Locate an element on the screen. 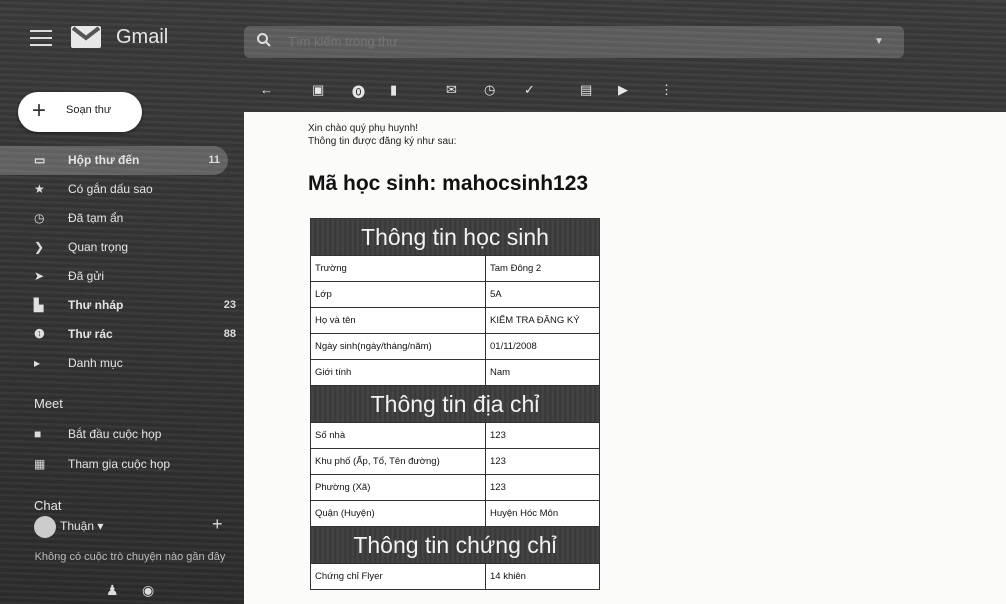 This screenshot has width=1006, height=604. spam-count: 88 is located at coordinates (229, 334).